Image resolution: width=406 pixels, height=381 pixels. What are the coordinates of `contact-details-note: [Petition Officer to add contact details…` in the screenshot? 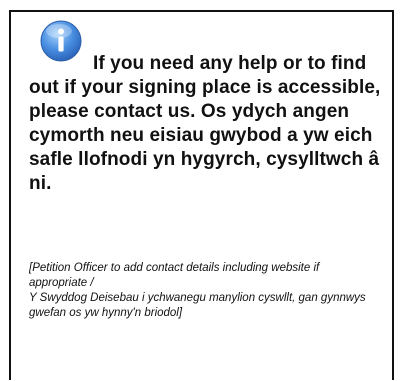 It's located at (204, 291).